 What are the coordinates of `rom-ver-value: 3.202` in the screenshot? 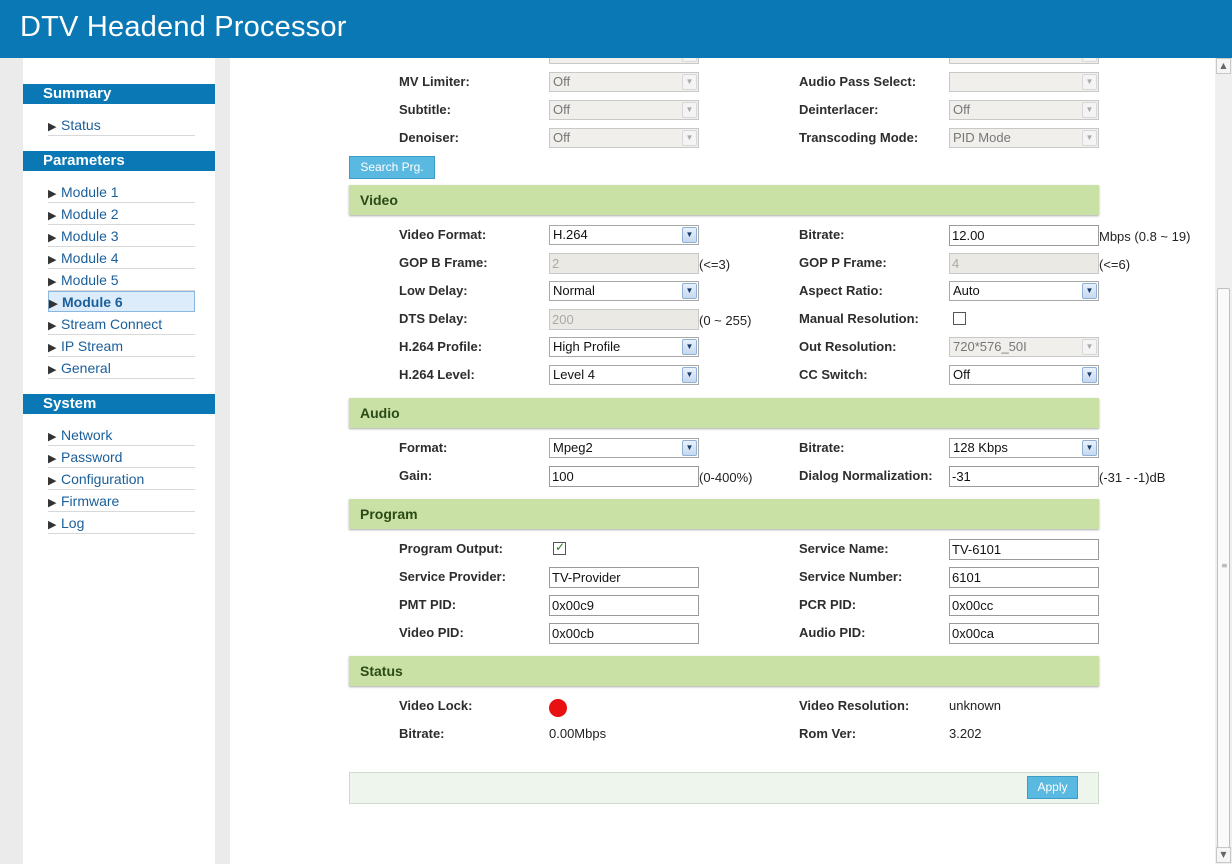 It's located at (965, 733).